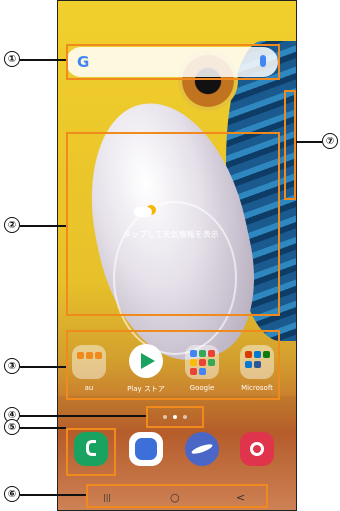 The height and width of the screenshot is (511, 340). Describe the element at coordinates (173, 62) in the screenshot. I see `highlight-search` at that location.